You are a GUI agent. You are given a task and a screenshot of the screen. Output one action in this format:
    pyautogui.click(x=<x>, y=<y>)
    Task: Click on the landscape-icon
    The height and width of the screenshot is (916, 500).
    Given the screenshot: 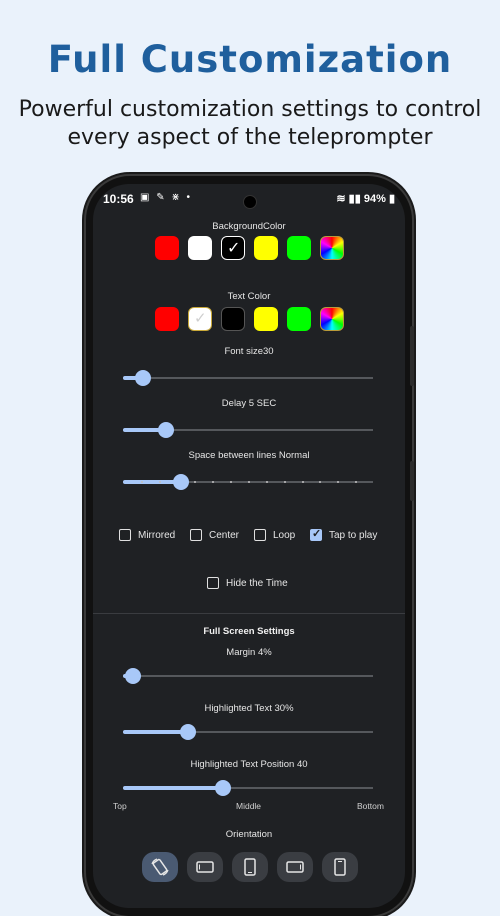 What is the action you would take?
    pyautogui.click(x=205, y=867)
    